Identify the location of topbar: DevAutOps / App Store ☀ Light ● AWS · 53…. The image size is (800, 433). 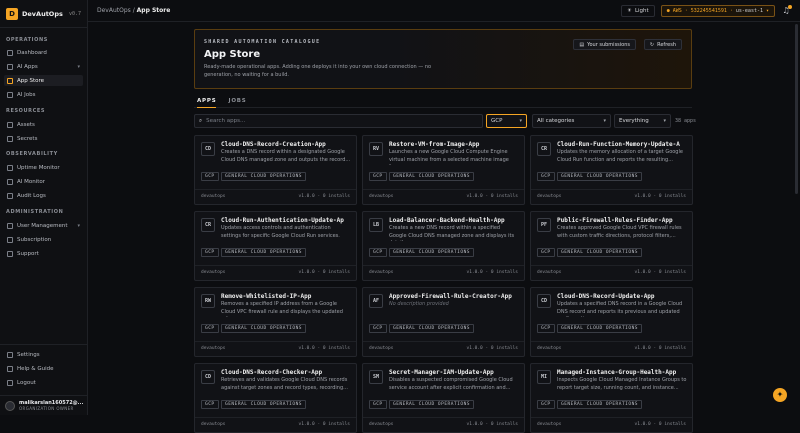
(444, 11).